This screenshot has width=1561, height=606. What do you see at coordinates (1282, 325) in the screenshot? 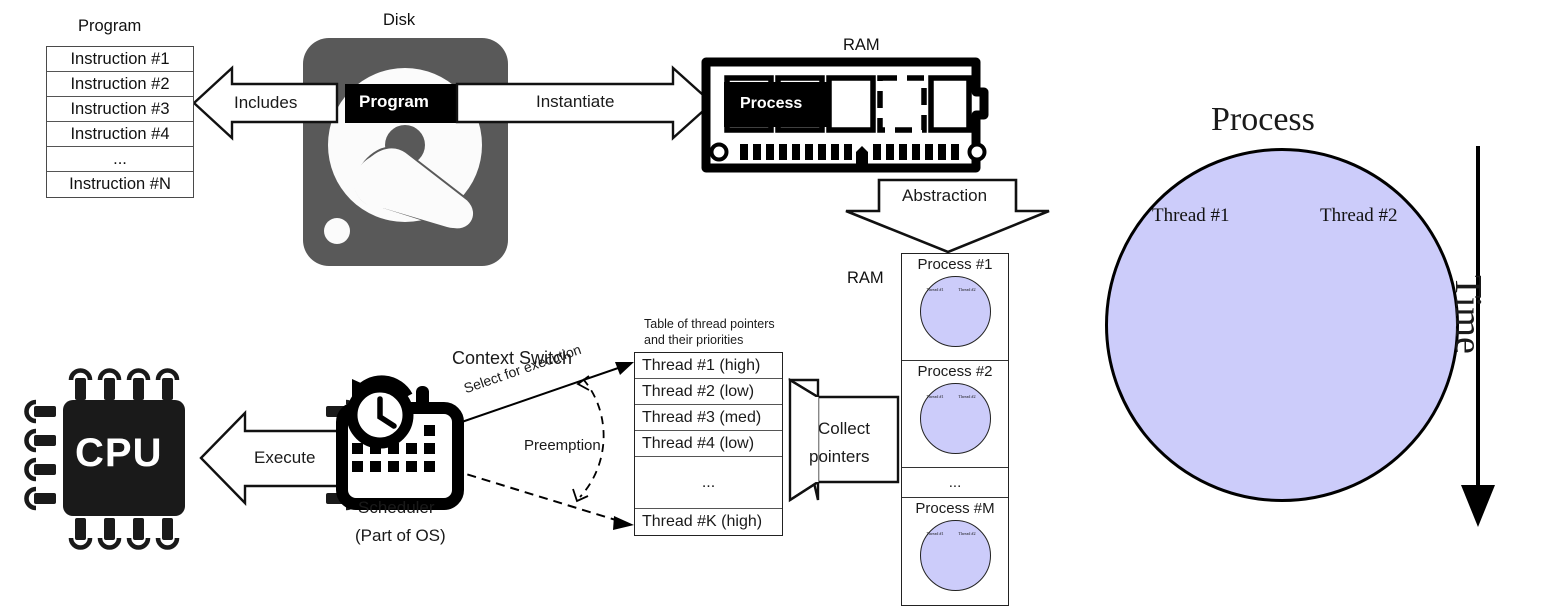
I see `process-circle` at bounding box center [1282, 325].